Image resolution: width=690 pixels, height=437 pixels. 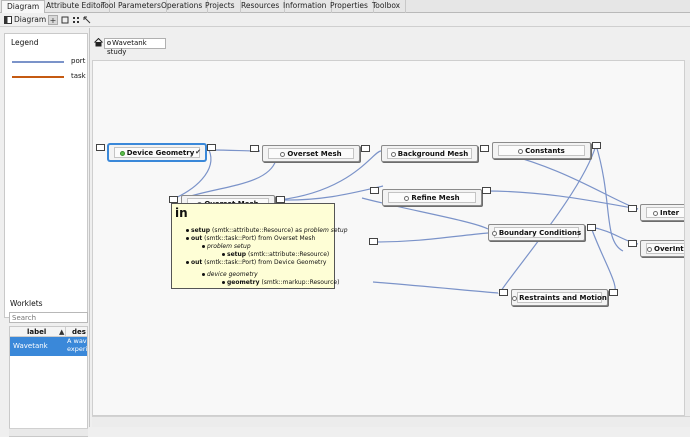 I want to click on table-header: label ▲ des, so click(x=48, y=332).